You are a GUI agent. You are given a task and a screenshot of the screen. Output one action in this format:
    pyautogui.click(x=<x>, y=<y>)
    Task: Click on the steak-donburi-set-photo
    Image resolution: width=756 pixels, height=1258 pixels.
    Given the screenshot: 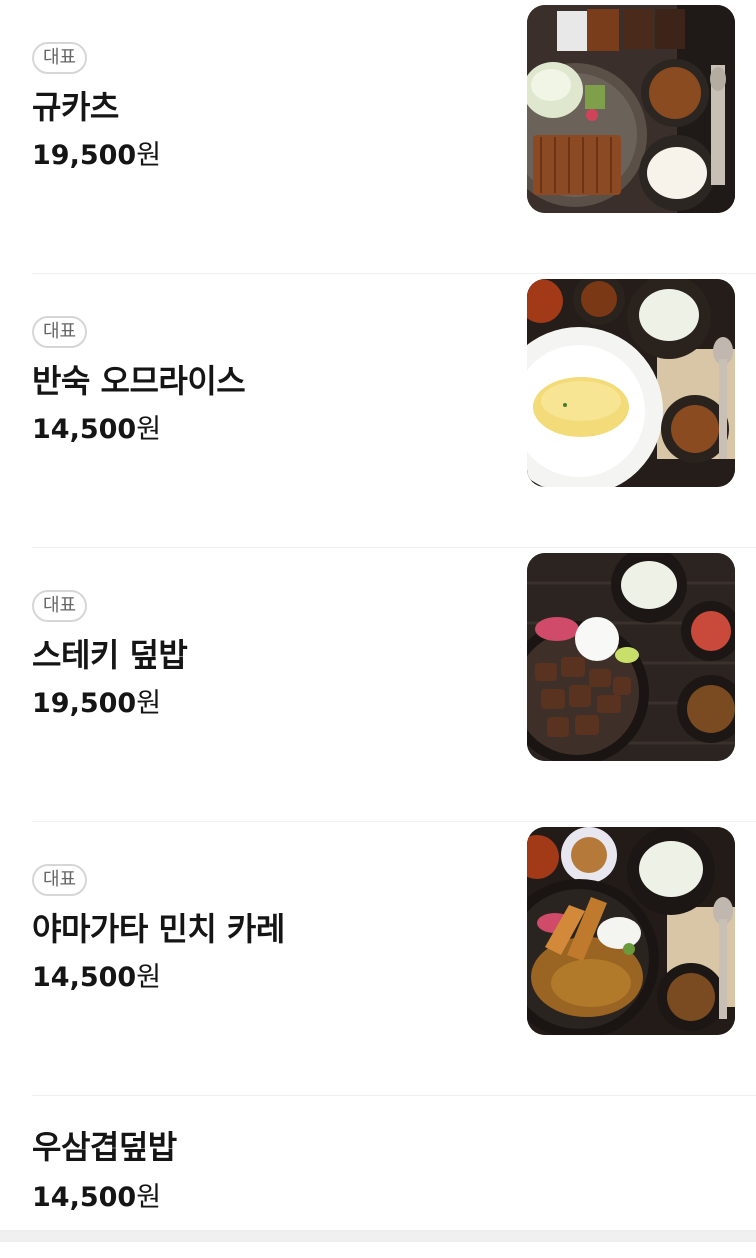 What is the action you would take?
    pyautogui.click(x=631, y=657)
    